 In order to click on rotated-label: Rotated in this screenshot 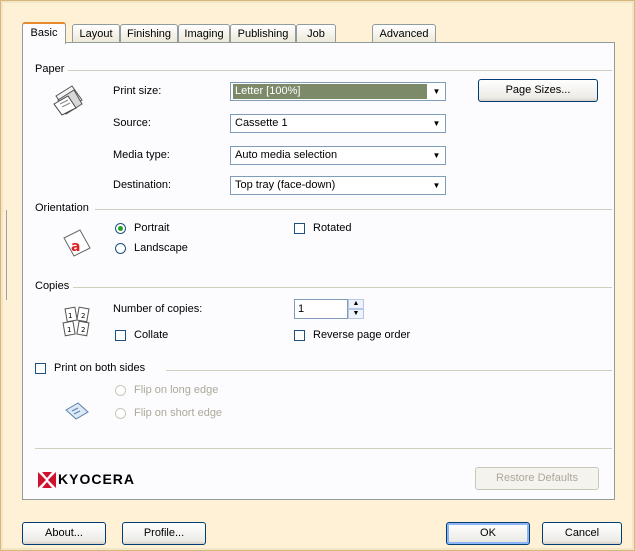, I will do `click(332, 228)`.